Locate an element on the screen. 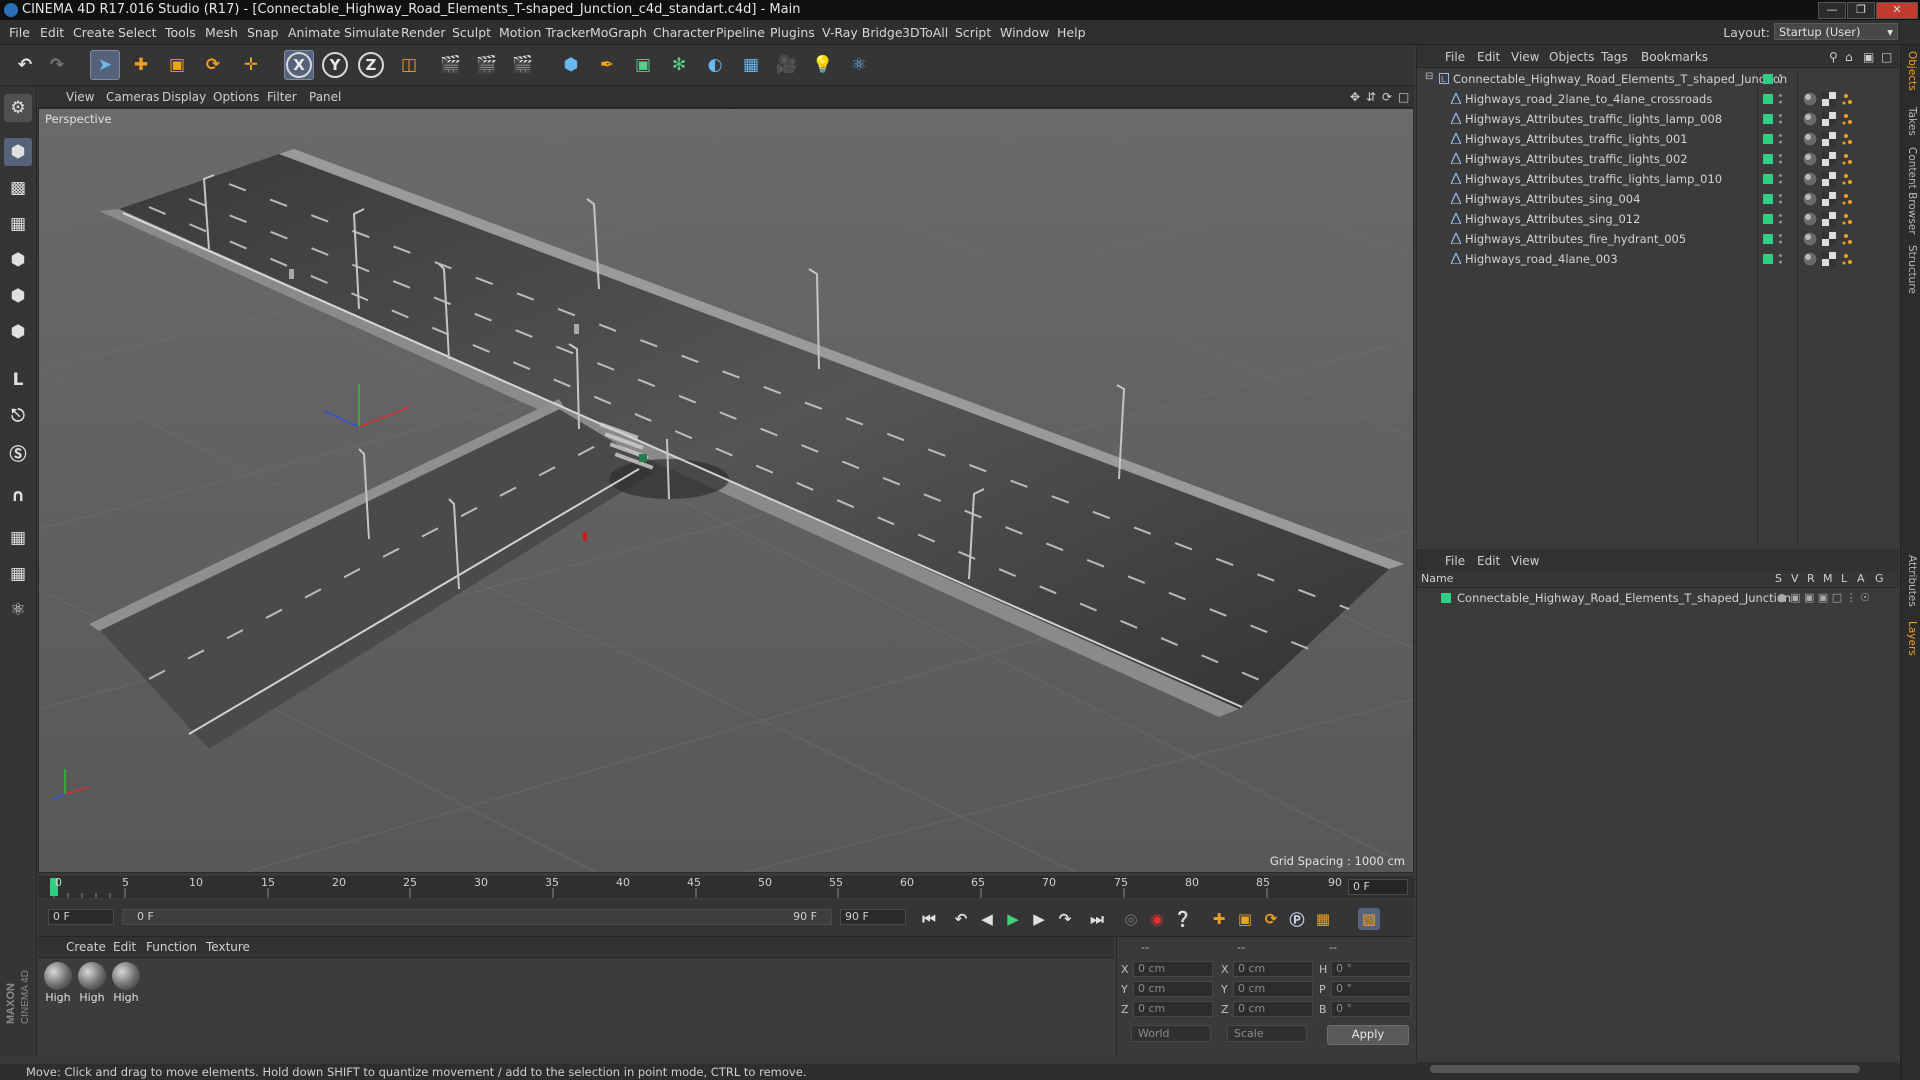 This screenshot has width=1920, height=1080. parameter-key-button: Ⓟ is located at coordinates (1297, 919).